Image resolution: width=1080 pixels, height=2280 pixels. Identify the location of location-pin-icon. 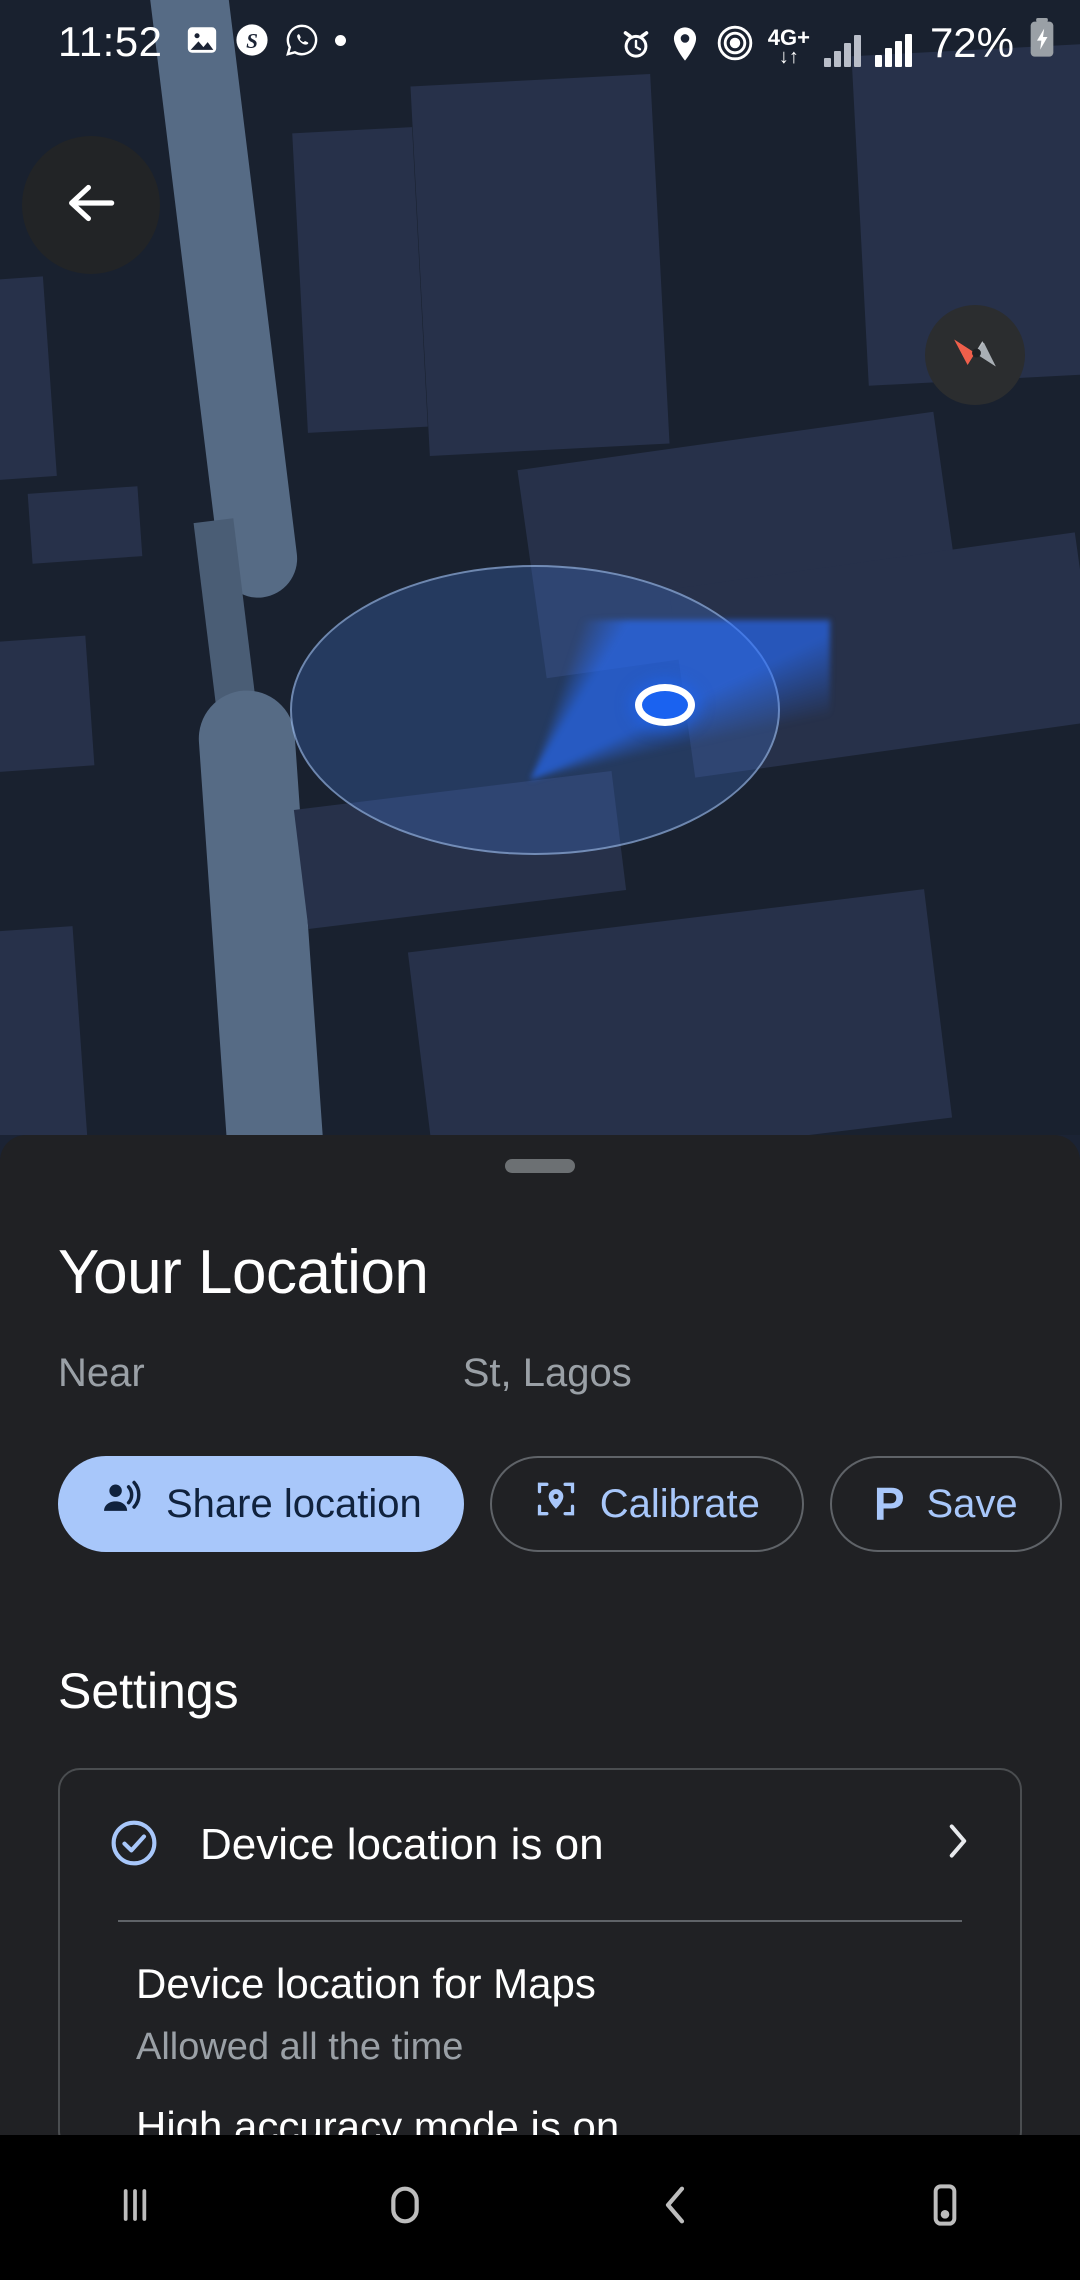
(685, 46).